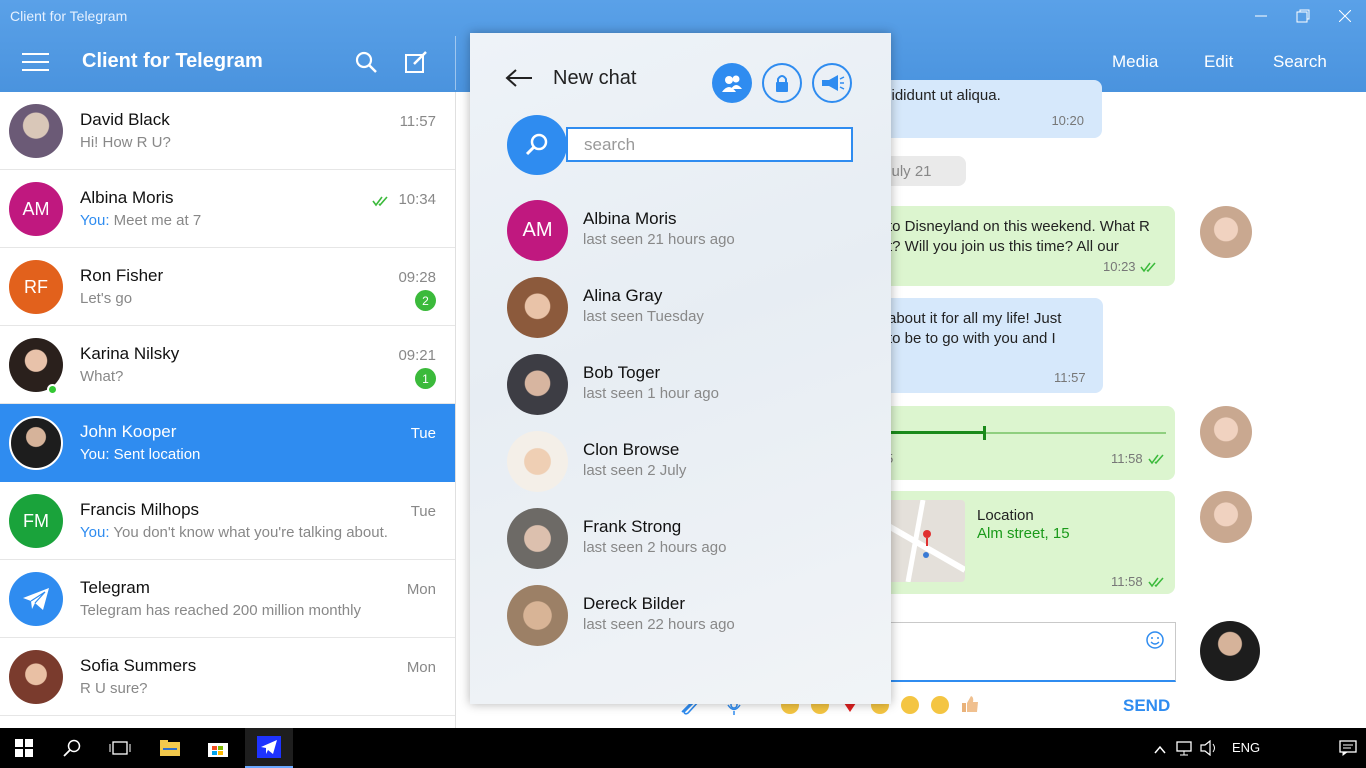 The image size is (1366, 768). I want to click on avatar-initials: FM, so click(36, 520).